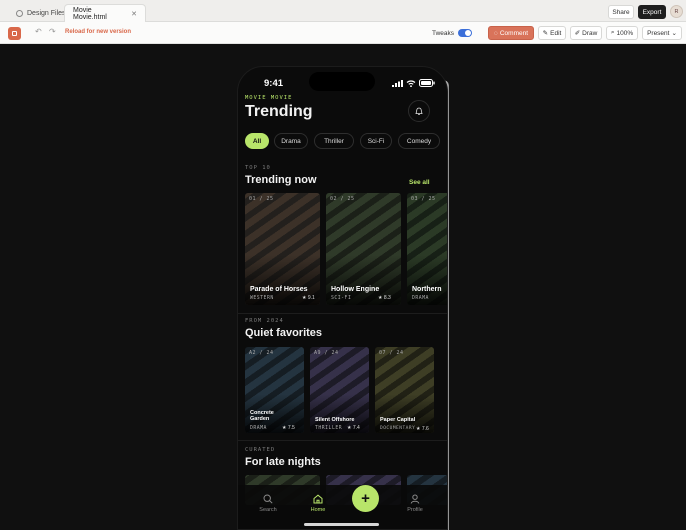 The width and height of the screenshot is (686, 530). I want to click on card-title: Hollow Engine, so click(355, 289).